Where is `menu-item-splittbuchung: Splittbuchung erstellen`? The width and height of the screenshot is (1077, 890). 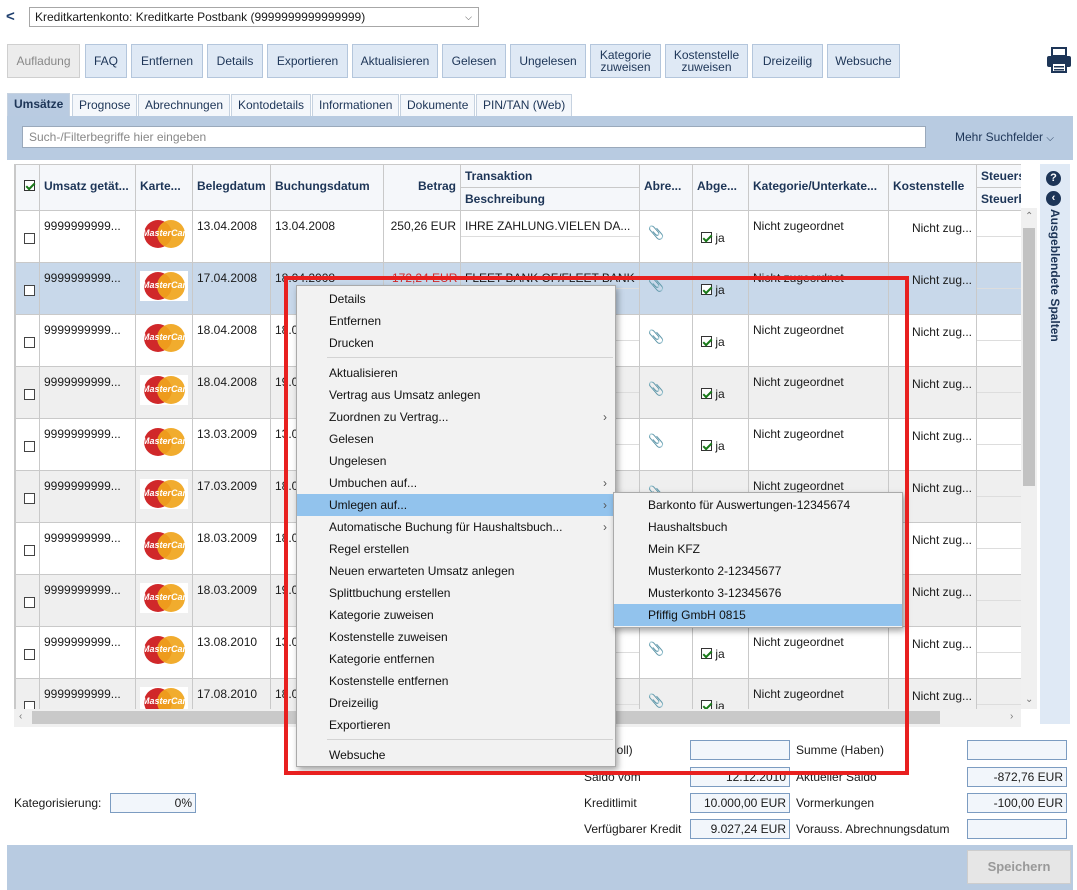 menu-item-splittbuchung: Splittbuchung erstellen is located at coordinates (456, 593).